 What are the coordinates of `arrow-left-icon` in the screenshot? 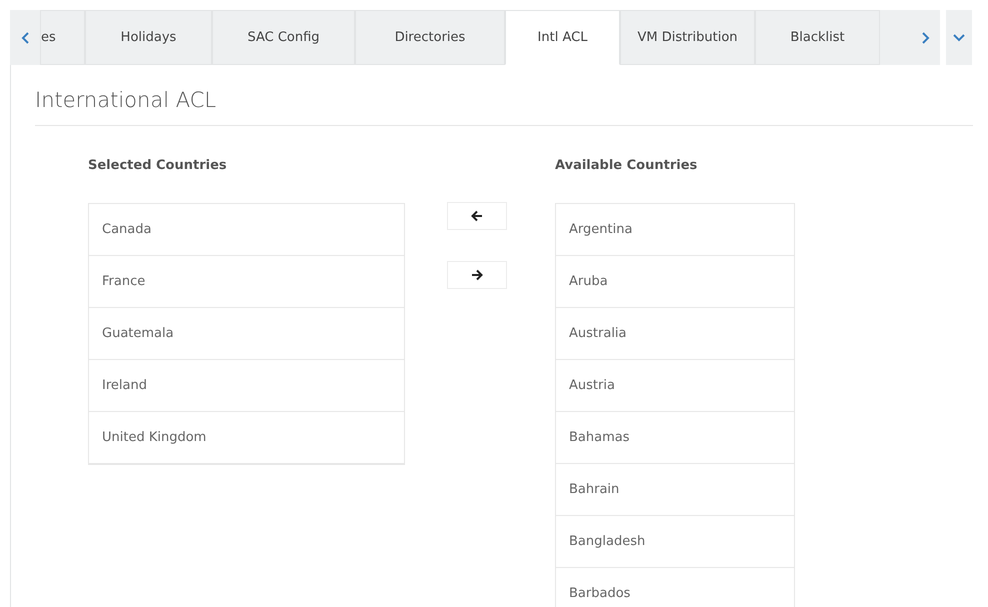 It's located at (477, 216).